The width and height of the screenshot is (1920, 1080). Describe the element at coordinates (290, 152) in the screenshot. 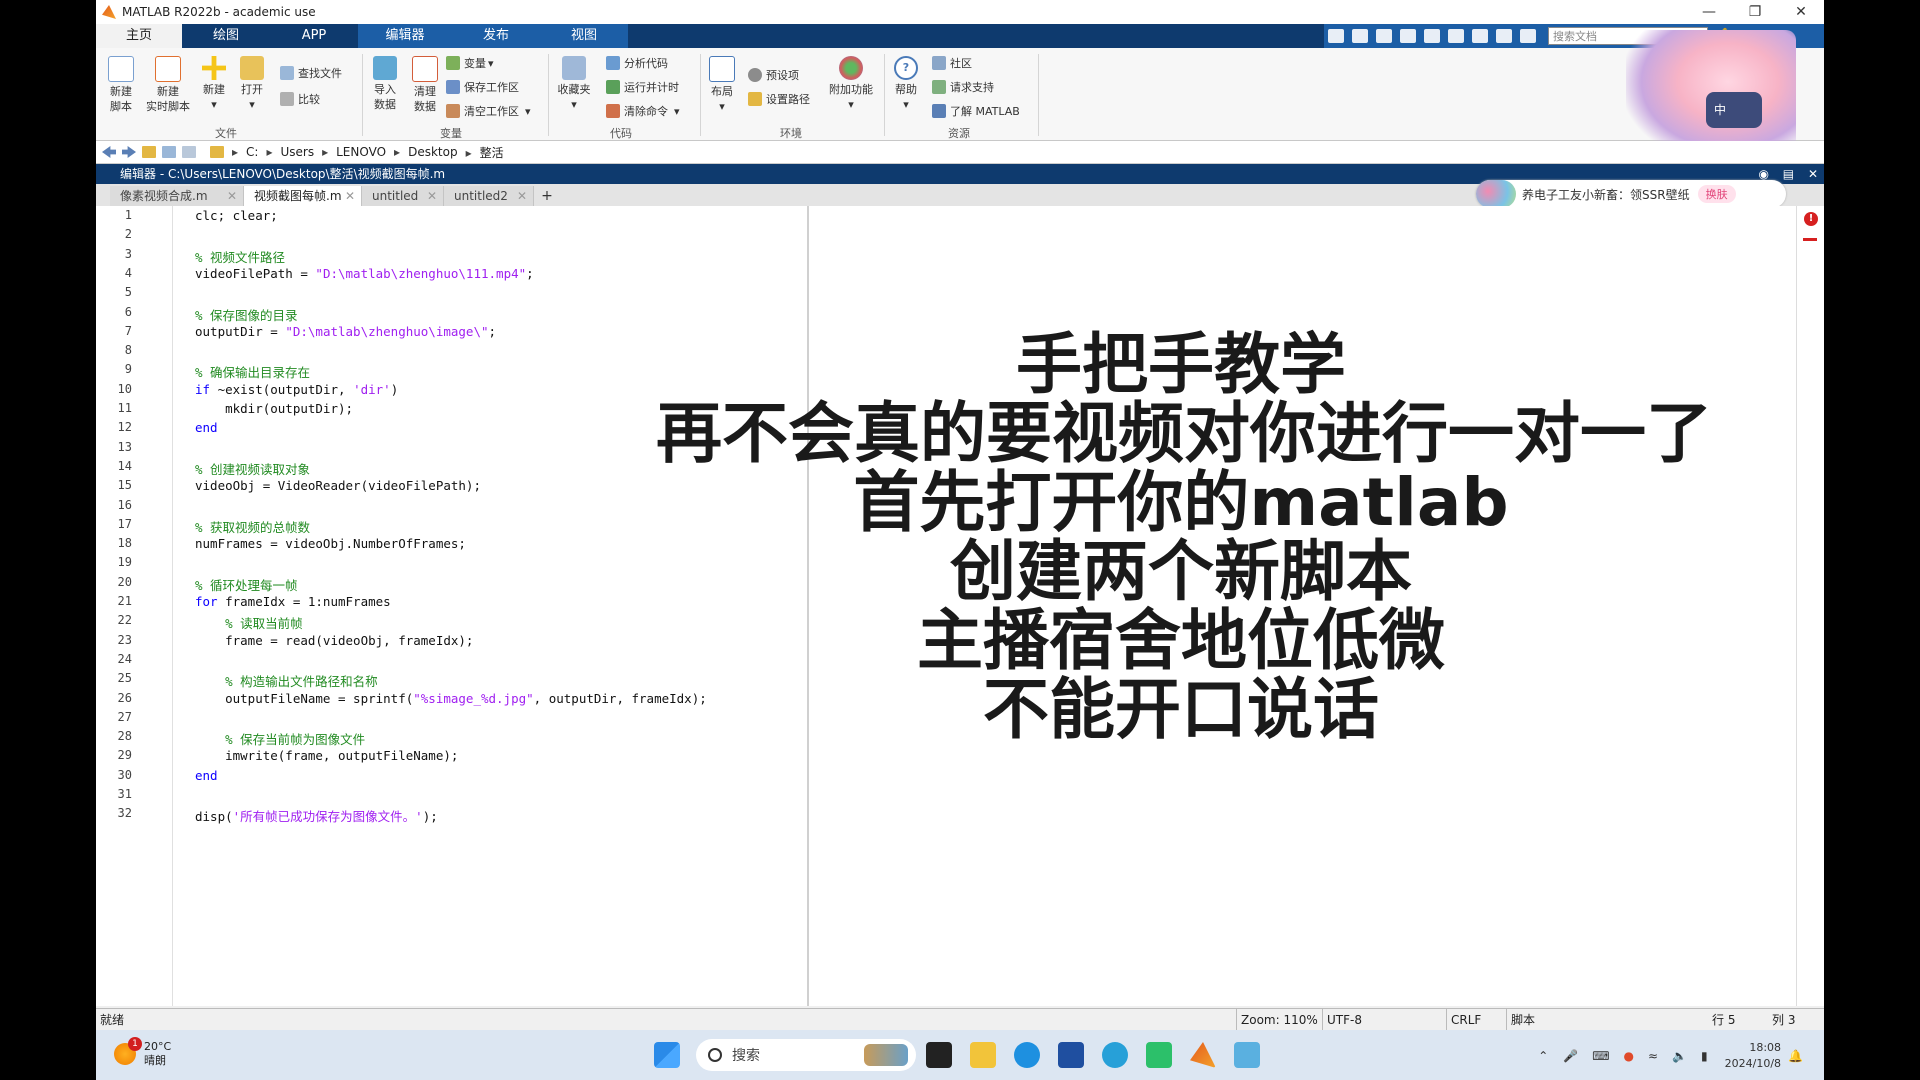

I see `breadcrumb-users: Users` at that location.